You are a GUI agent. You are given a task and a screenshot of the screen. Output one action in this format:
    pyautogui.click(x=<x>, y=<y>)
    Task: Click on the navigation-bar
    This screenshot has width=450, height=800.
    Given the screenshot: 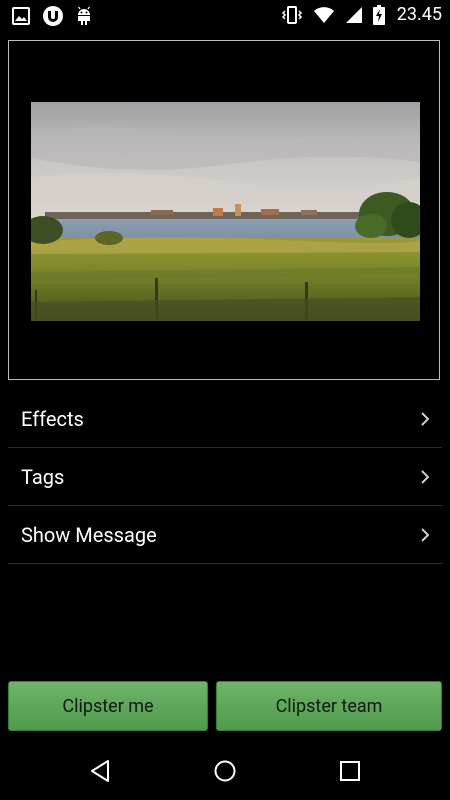 What is the action you would take?
    pyautogui.click(x=225, y=770)
    